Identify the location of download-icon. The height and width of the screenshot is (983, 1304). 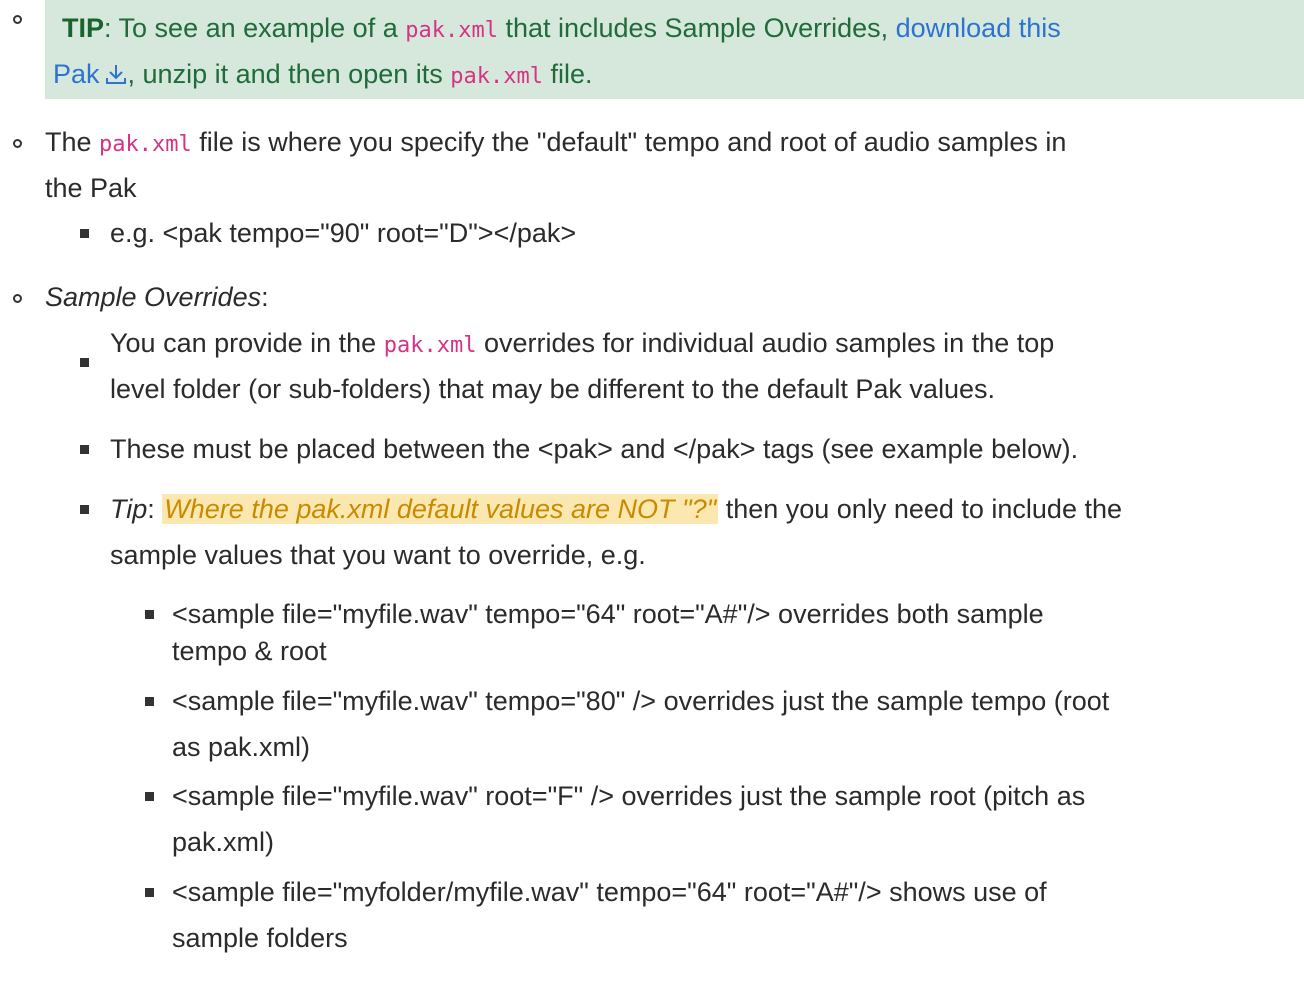
(116, 71).